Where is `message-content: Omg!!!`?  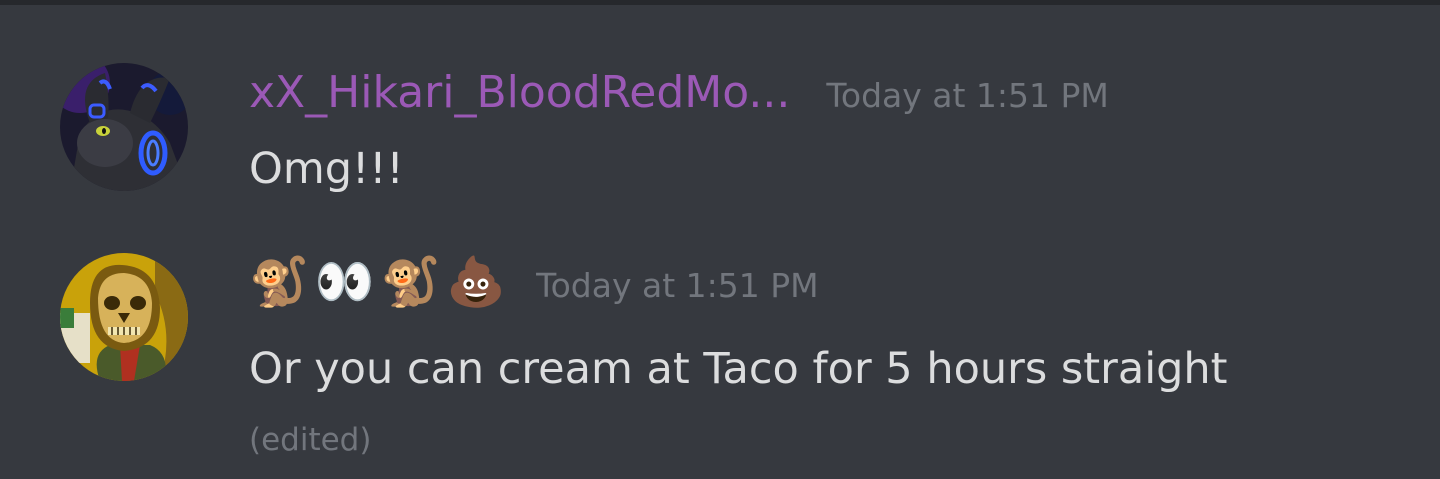 message-content: Omg!!! is located at coordinates (326, 169).